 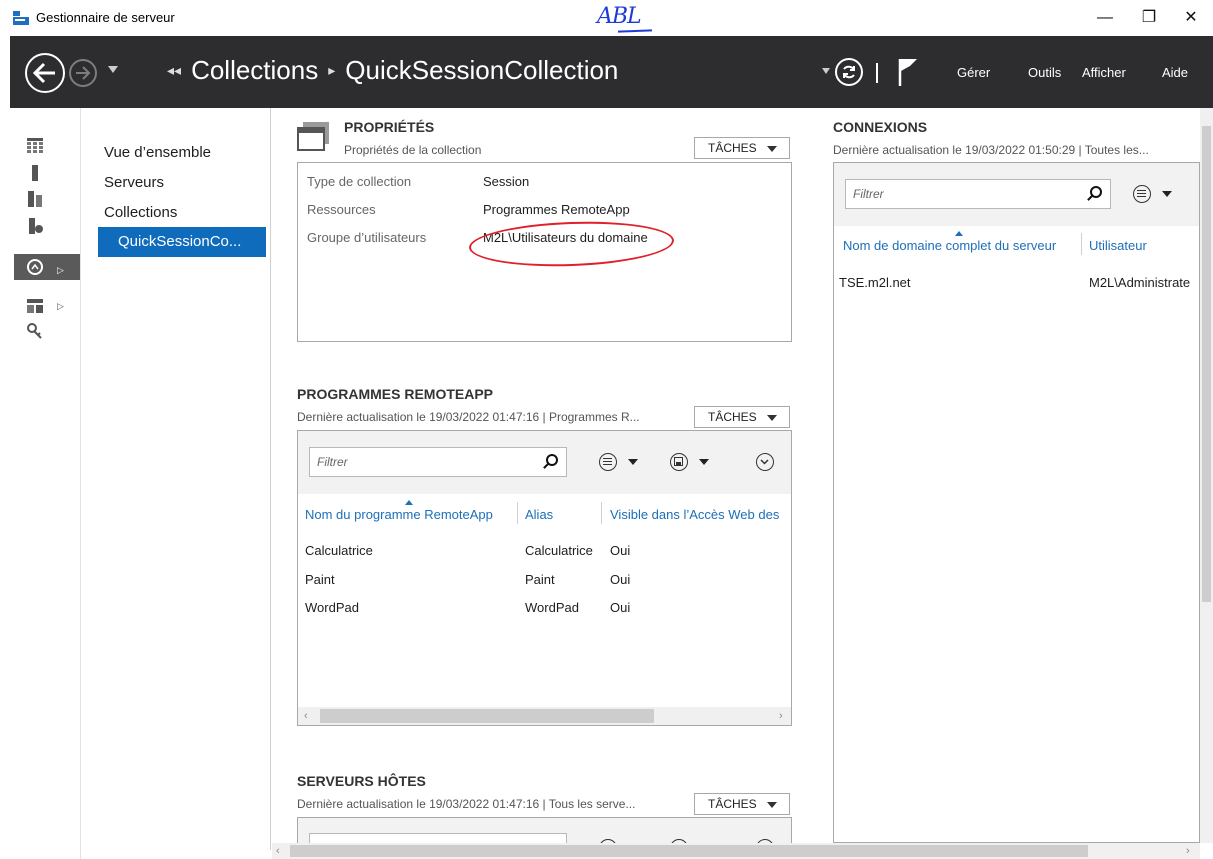 What do you see at coordinates (35, 331) in the screenshot?
I see `licensing-key-icon` at bounding box center [35, 331].